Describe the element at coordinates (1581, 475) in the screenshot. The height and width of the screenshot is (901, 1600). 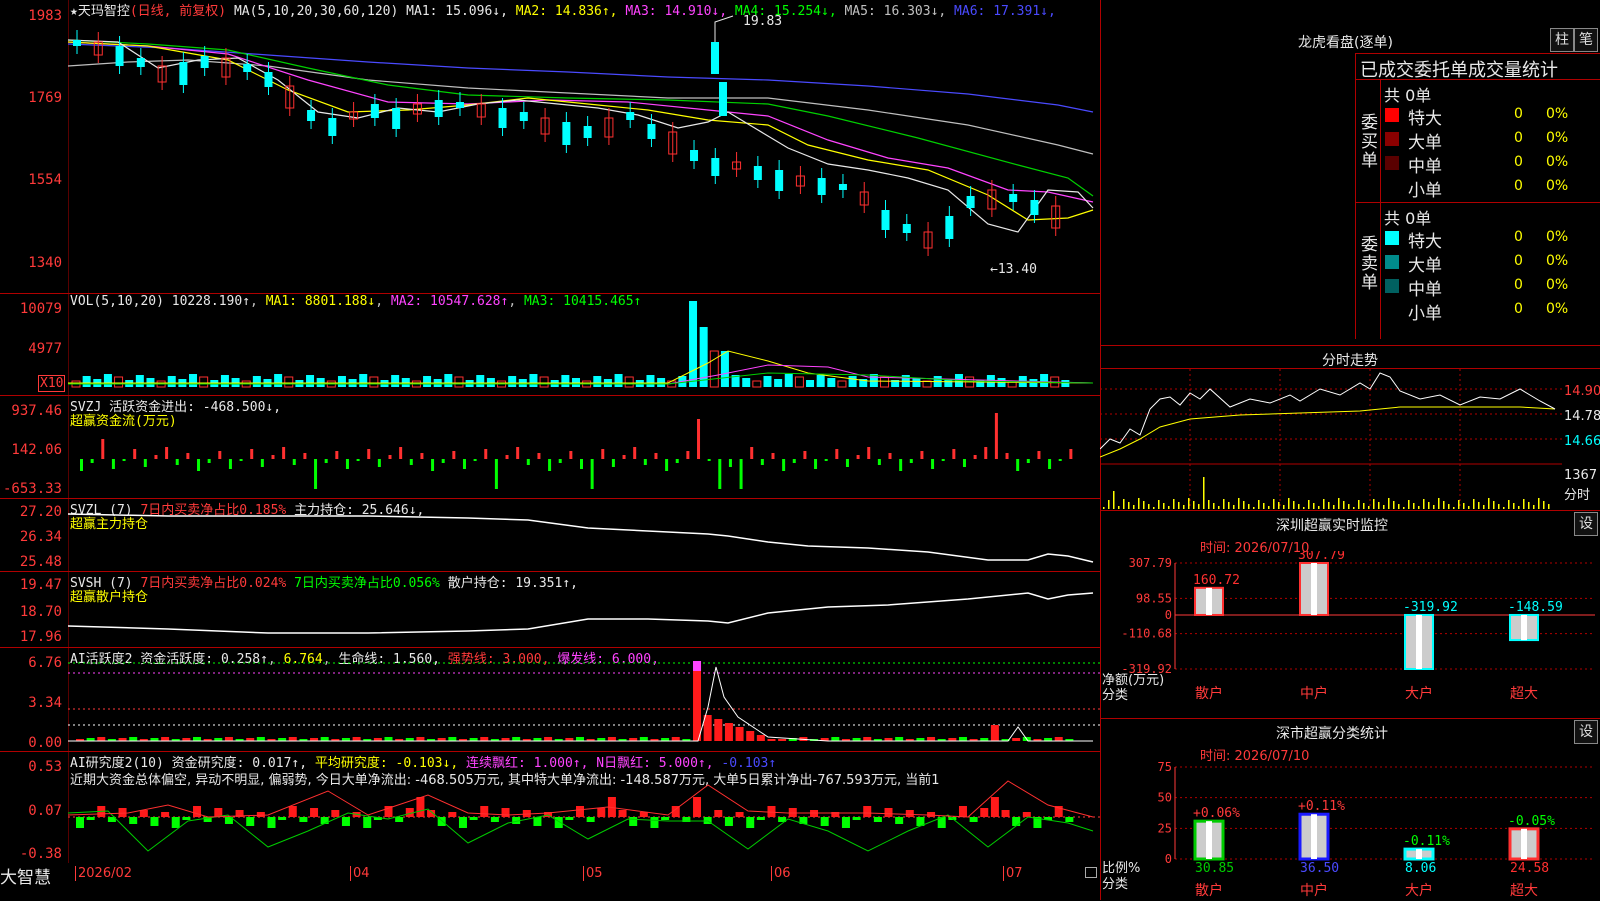
I see `intraday-vol: 1367` at that location.